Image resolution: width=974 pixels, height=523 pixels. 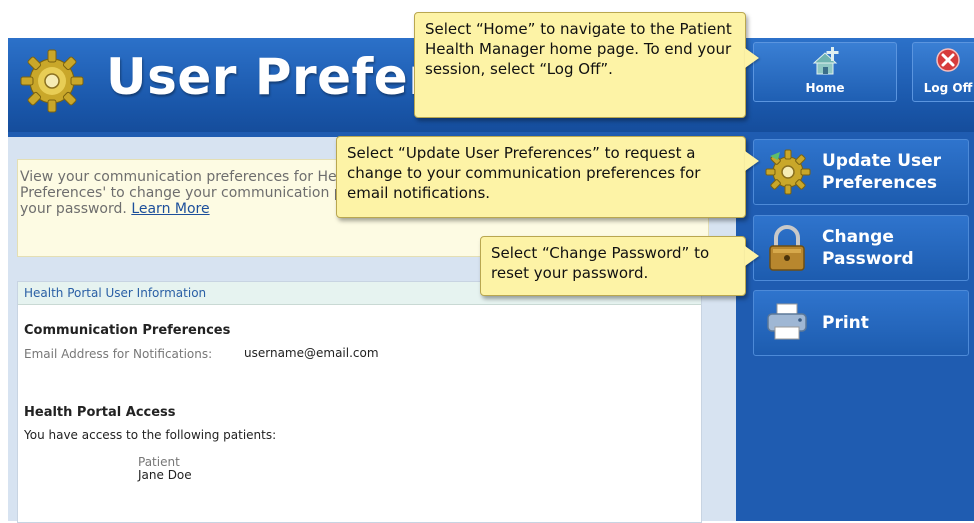 I want to click on home-icon, so click(x=825, y=61).